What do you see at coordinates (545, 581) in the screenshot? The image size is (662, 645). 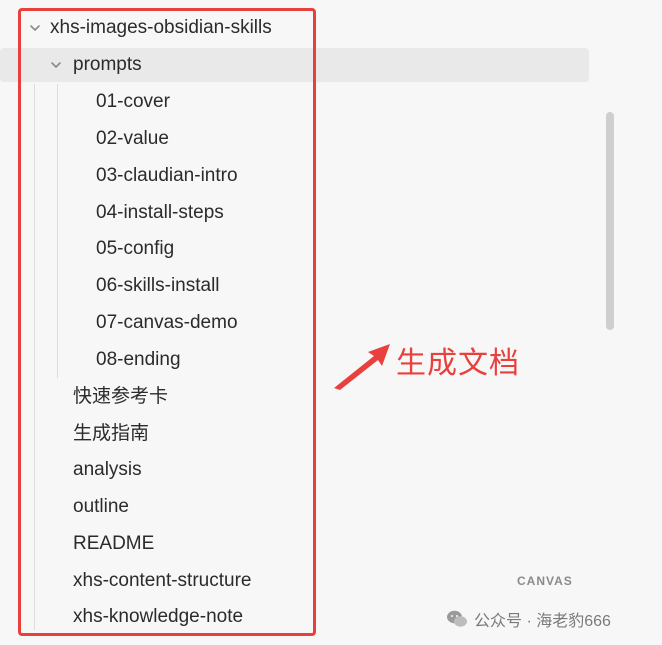 I see `canvas-badge: CANVAS` at bounding box center [545, 581].